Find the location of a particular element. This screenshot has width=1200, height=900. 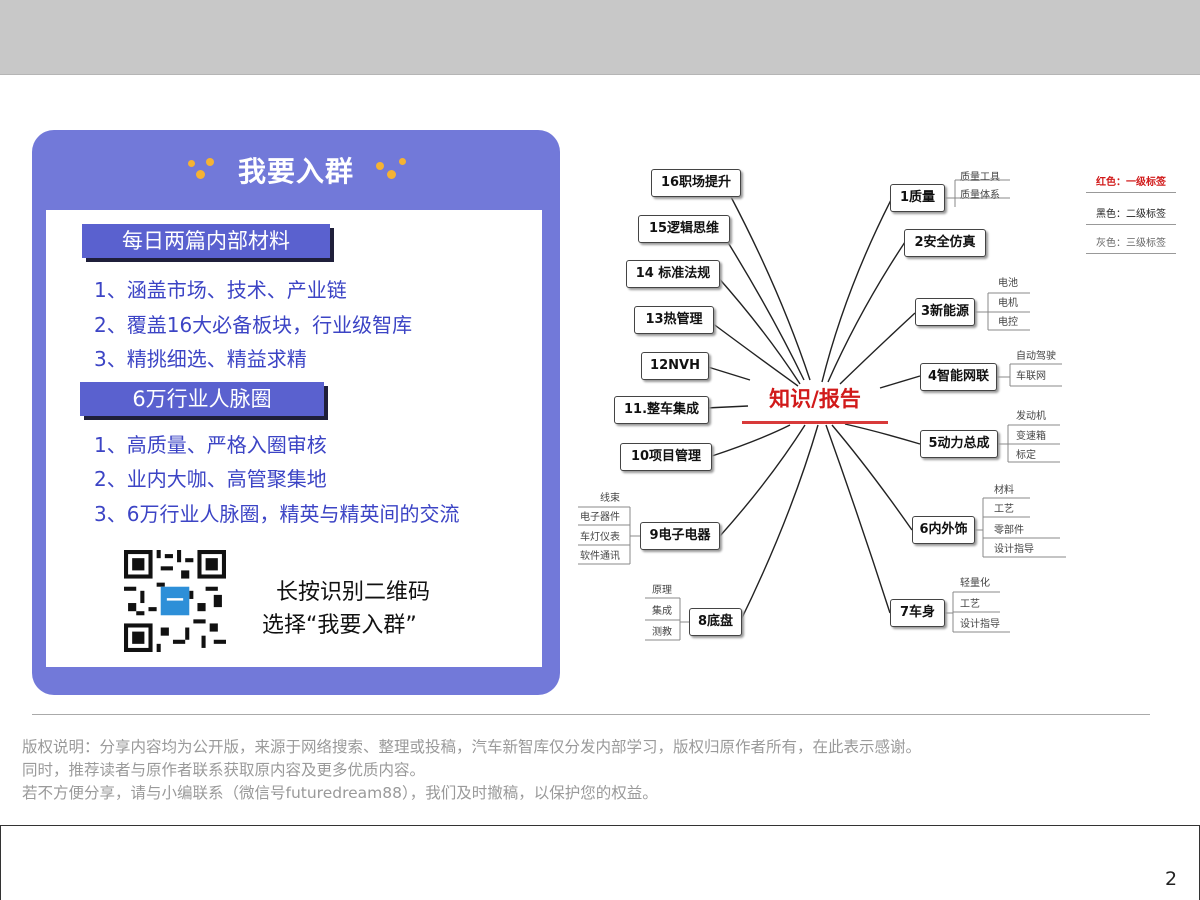

mindmap-node-new-energy: 3新能源 is located at coordinates (945, 312).